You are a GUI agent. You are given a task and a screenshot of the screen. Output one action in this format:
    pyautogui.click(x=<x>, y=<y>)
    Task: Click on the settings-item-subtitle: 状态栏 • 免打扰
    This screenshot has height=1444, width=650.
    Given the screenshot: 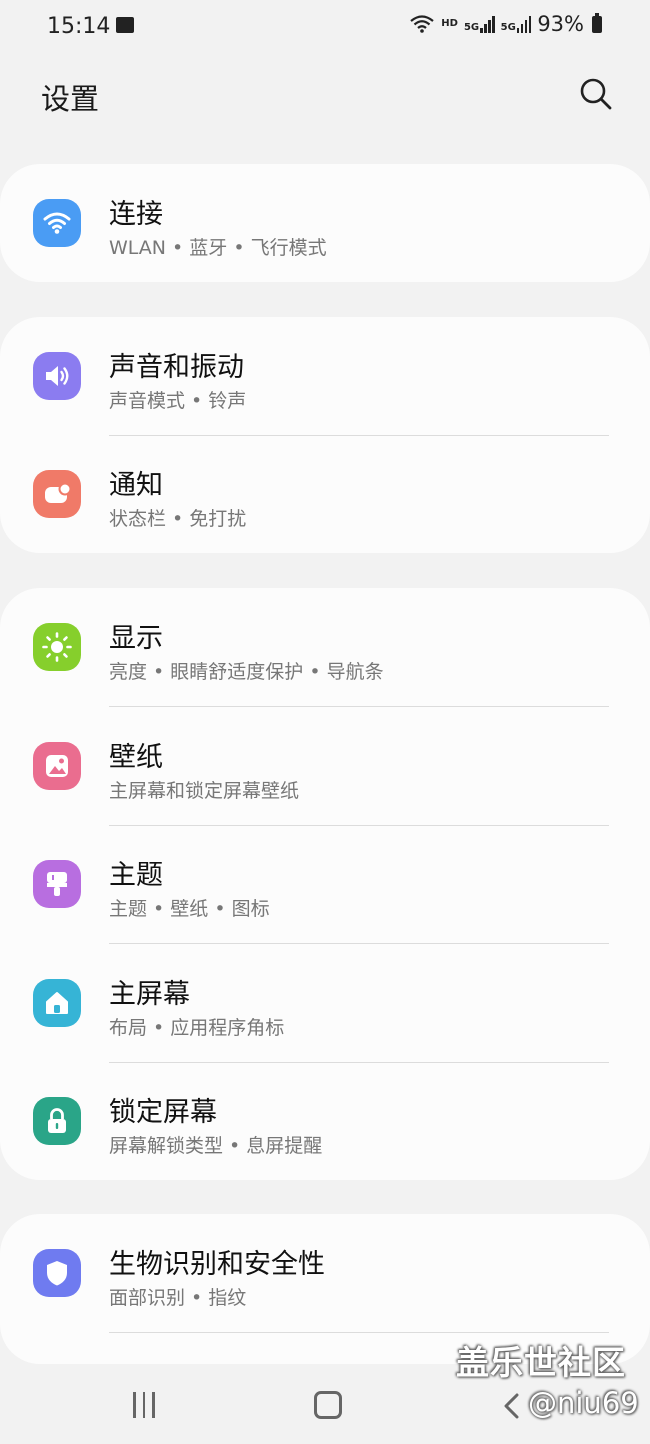 What is the action you would take?
    pyautogui.click(x=178, y=519)
    